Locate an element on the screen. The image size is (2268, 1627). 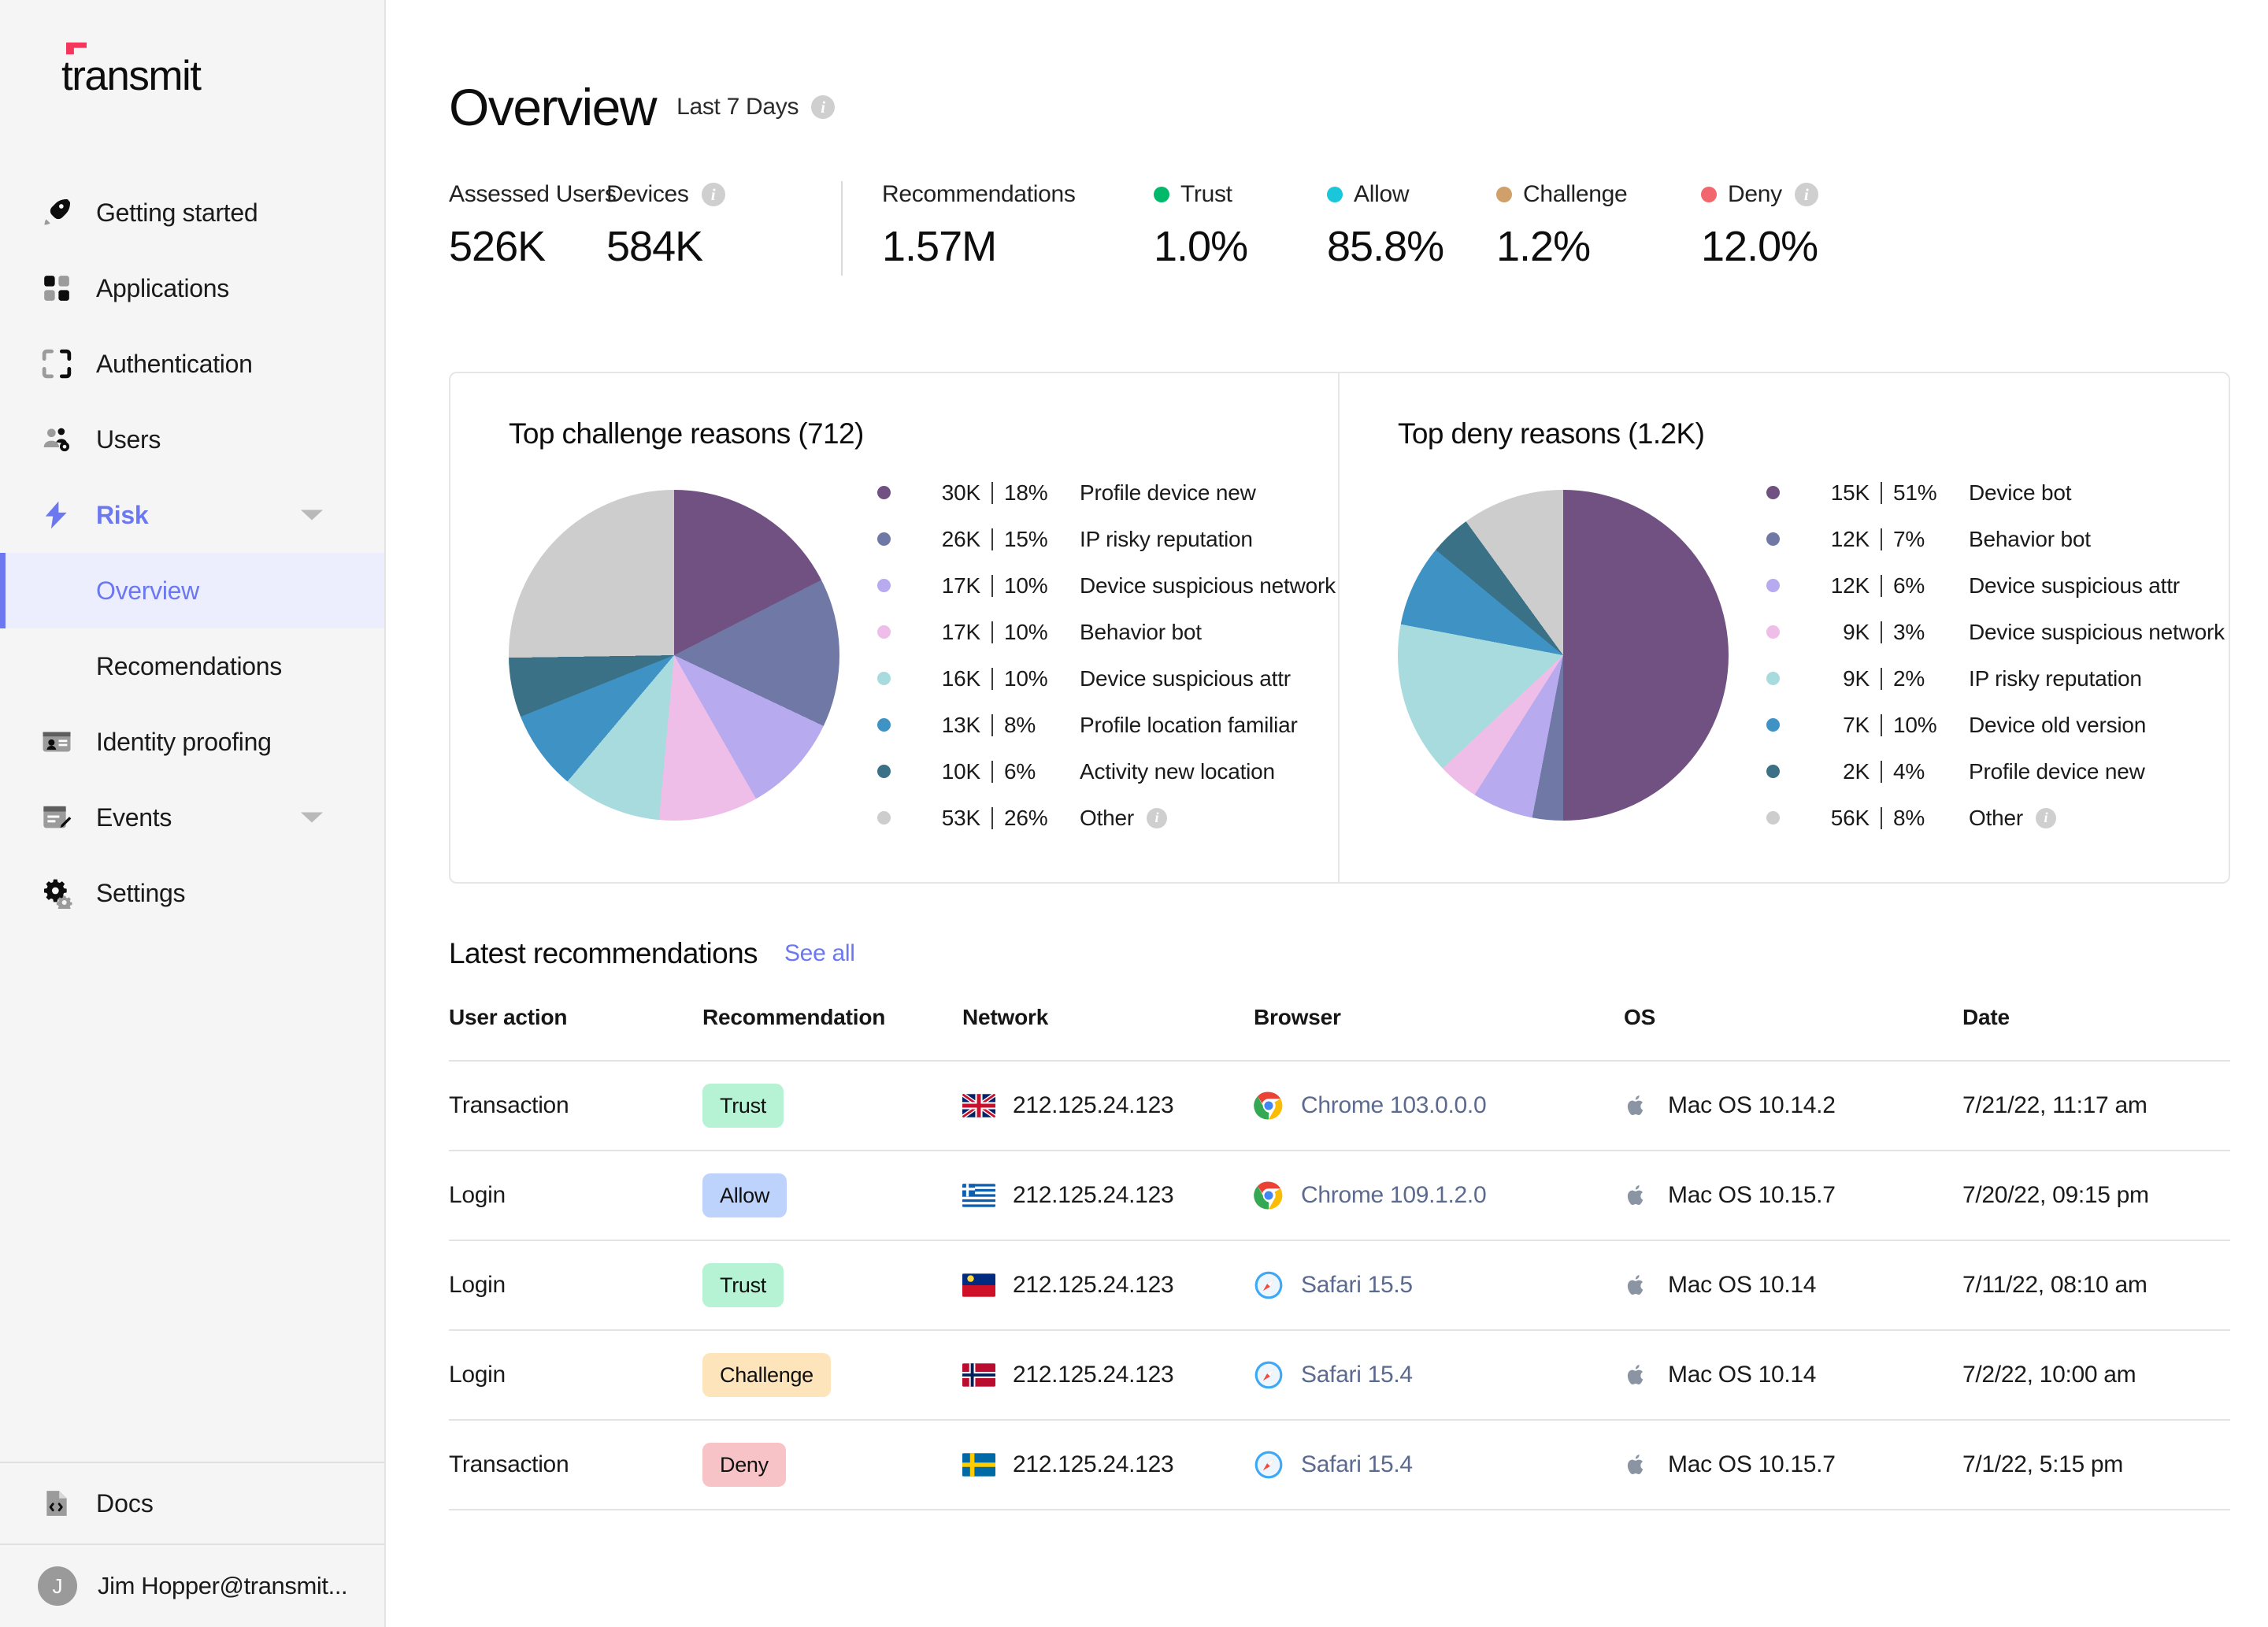
sidebar-item-docs: Docs is located at coordinates (192, 1504).